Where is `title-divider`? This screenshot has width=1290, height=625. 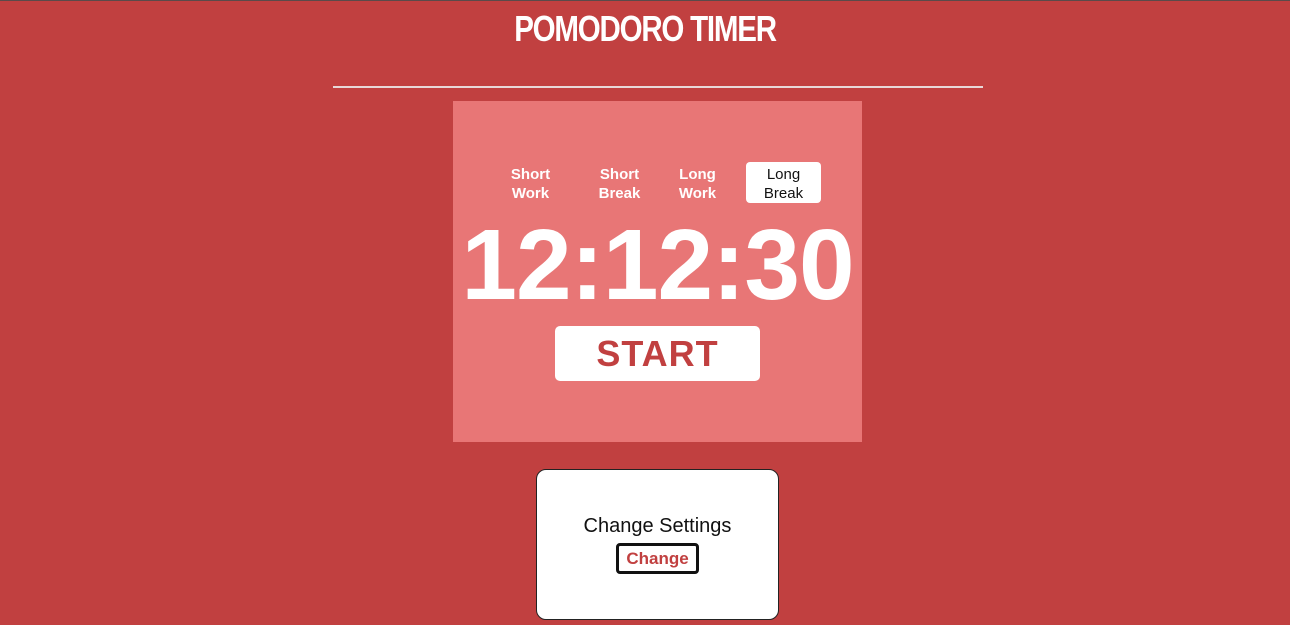 title-divider is located at coordinates (658, 87).